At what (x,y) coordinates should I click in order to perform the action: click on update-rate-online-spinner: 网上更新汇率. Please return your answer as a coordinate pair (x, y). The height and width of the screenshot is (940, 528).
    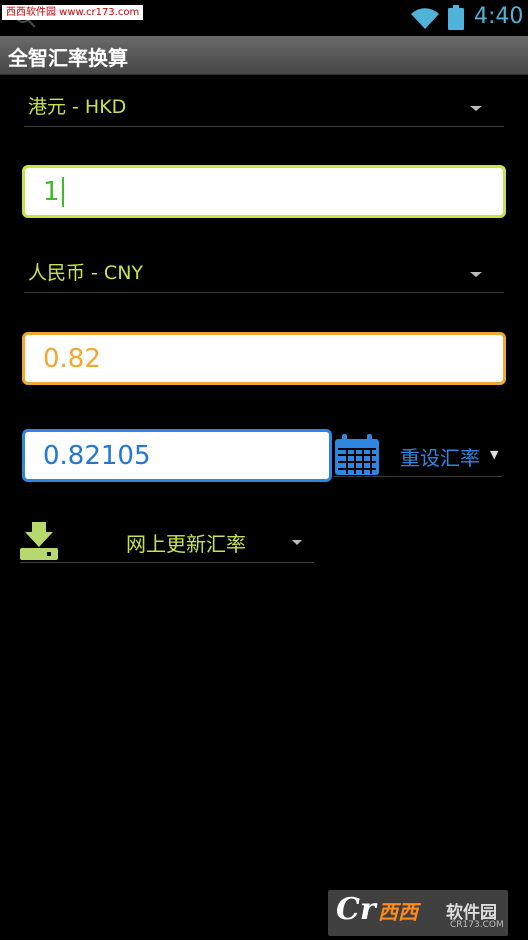
    Looking at the image, I should click on (167, 541).